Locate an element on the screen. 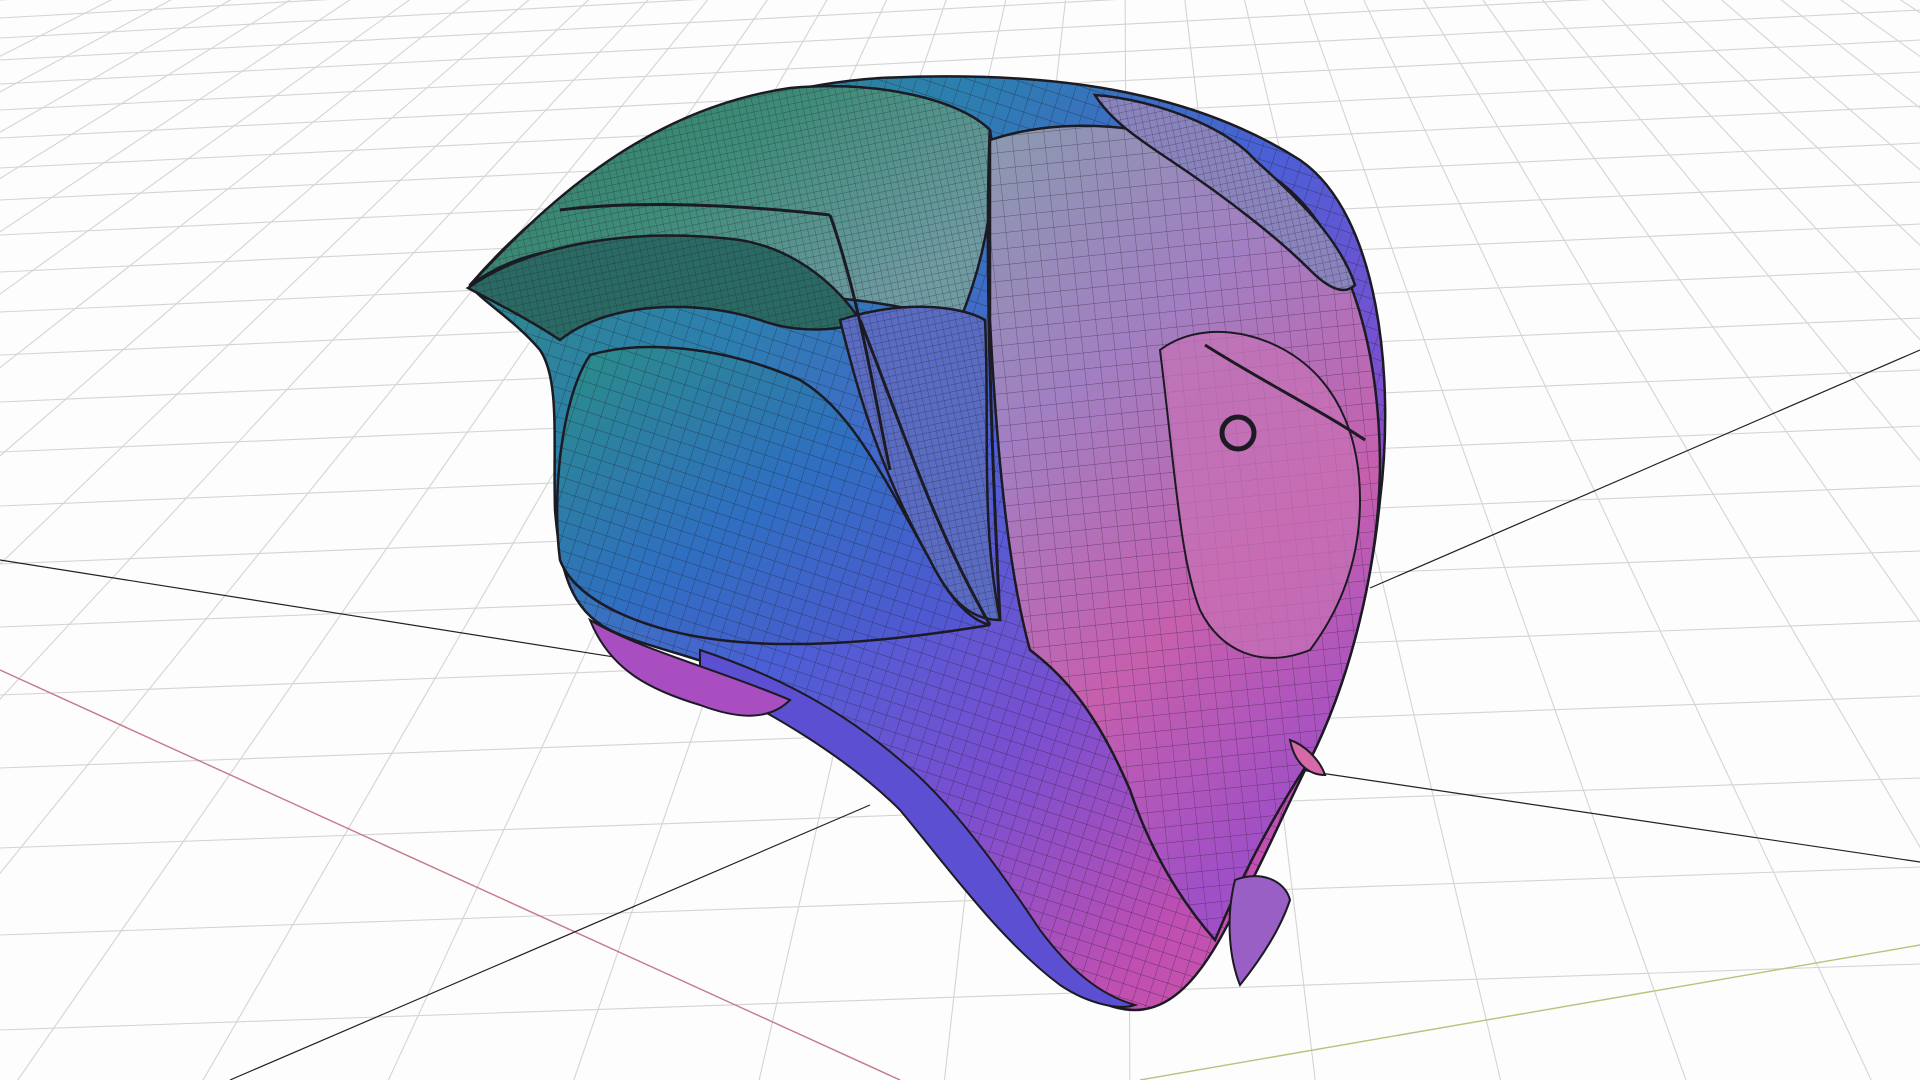 The image size is (1920, 1080). guide-line-front is located at coordinates (550, 942).